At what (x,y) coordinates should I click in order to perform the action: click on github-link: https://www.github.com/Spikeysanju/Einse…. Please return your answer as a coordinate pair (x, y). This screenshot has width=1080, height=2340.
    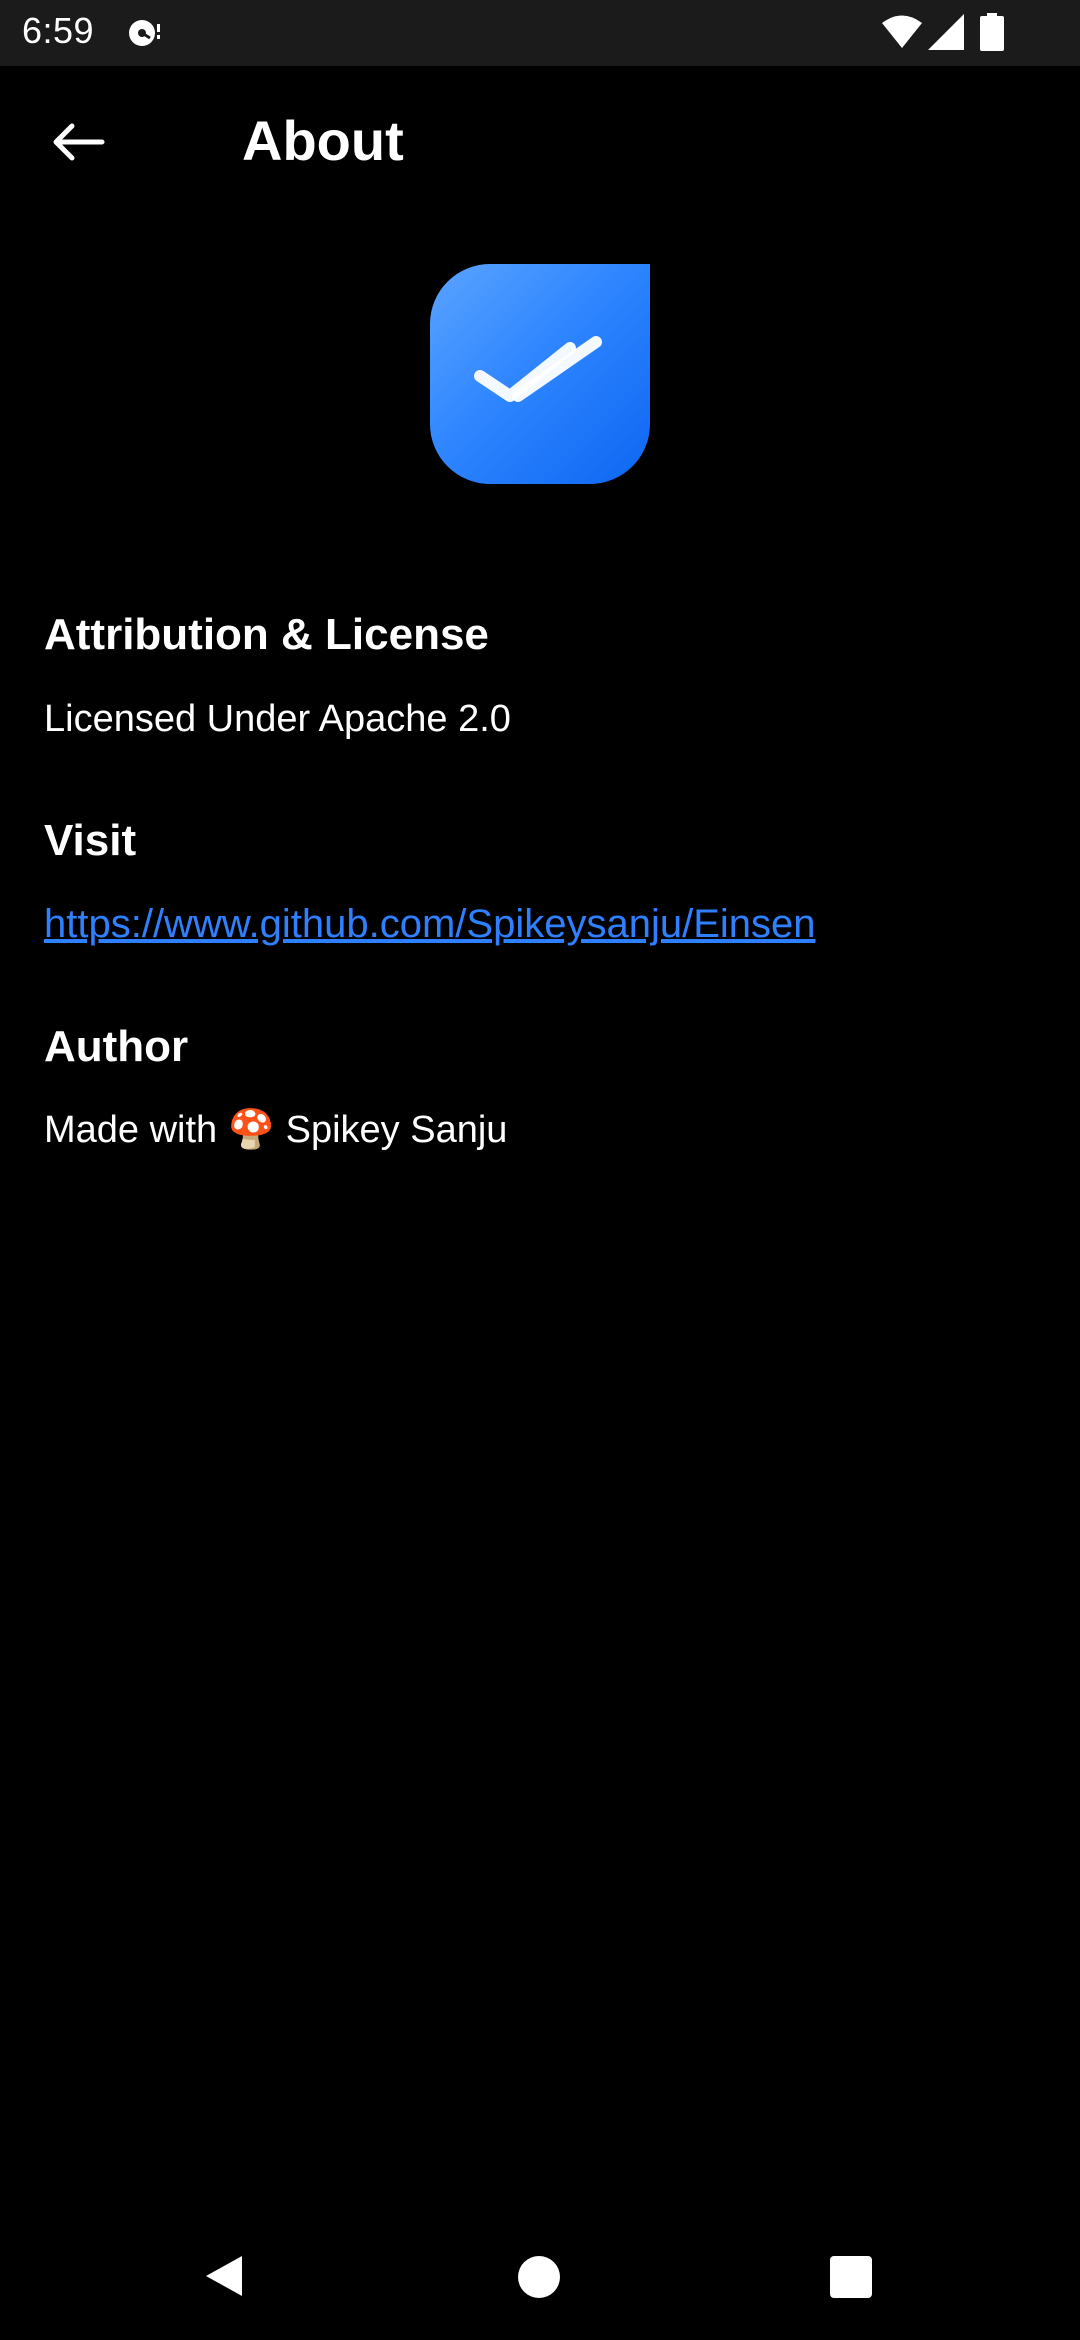
    Looking at the image, I should click on (430, 924).